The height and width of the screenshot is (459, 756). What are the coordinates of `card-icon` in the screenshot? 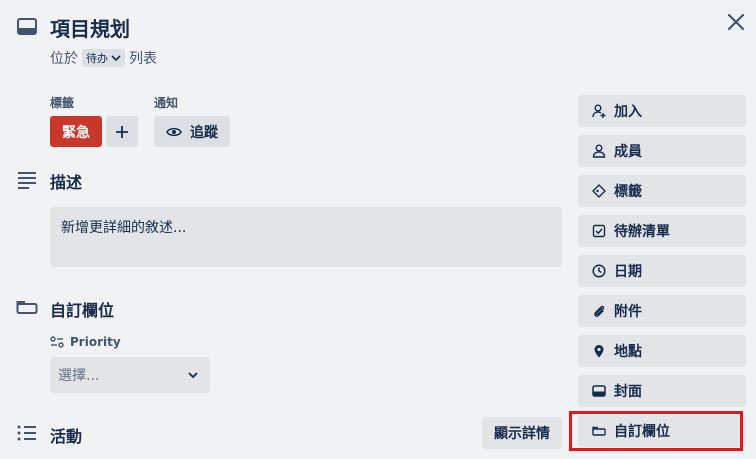 It's located at (27, 27).